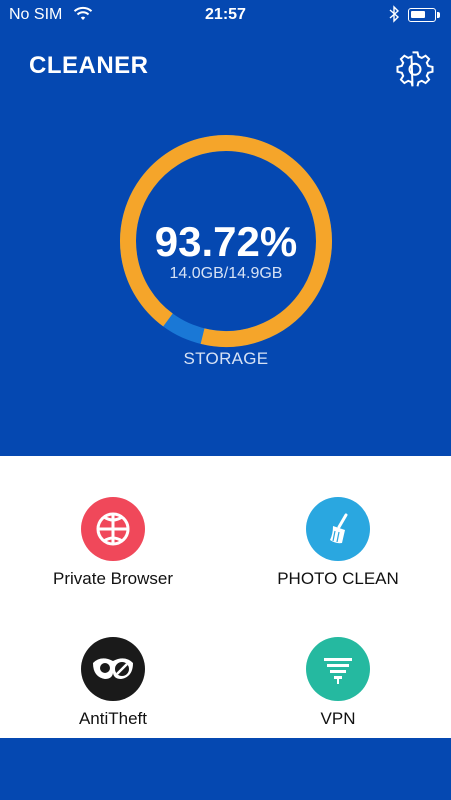 The width and height of the screenshot is (451, 800). Describe the element at coordinates (394, 16) in the screenshot. I see `bluetooth-icon` at that location.